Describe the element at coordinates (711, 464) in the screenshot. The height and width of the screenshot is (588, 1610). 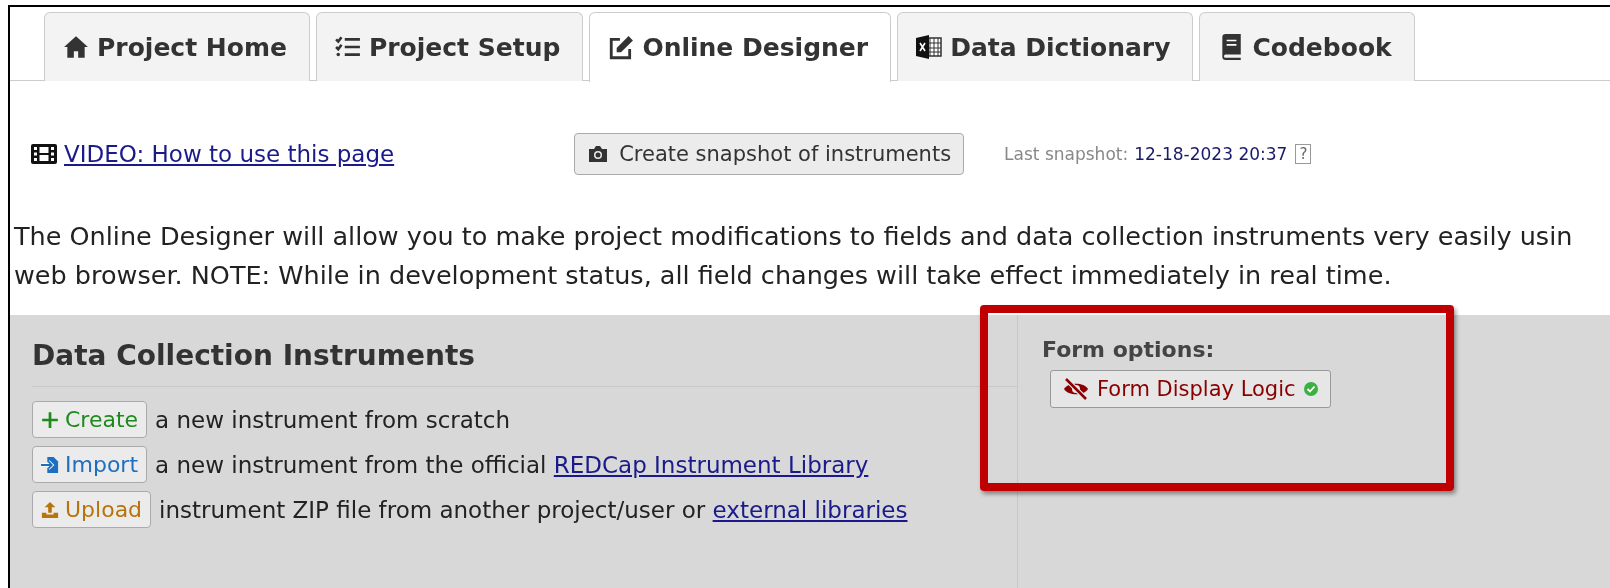
I see `library-link: REDCap Instrument Library` at that location.